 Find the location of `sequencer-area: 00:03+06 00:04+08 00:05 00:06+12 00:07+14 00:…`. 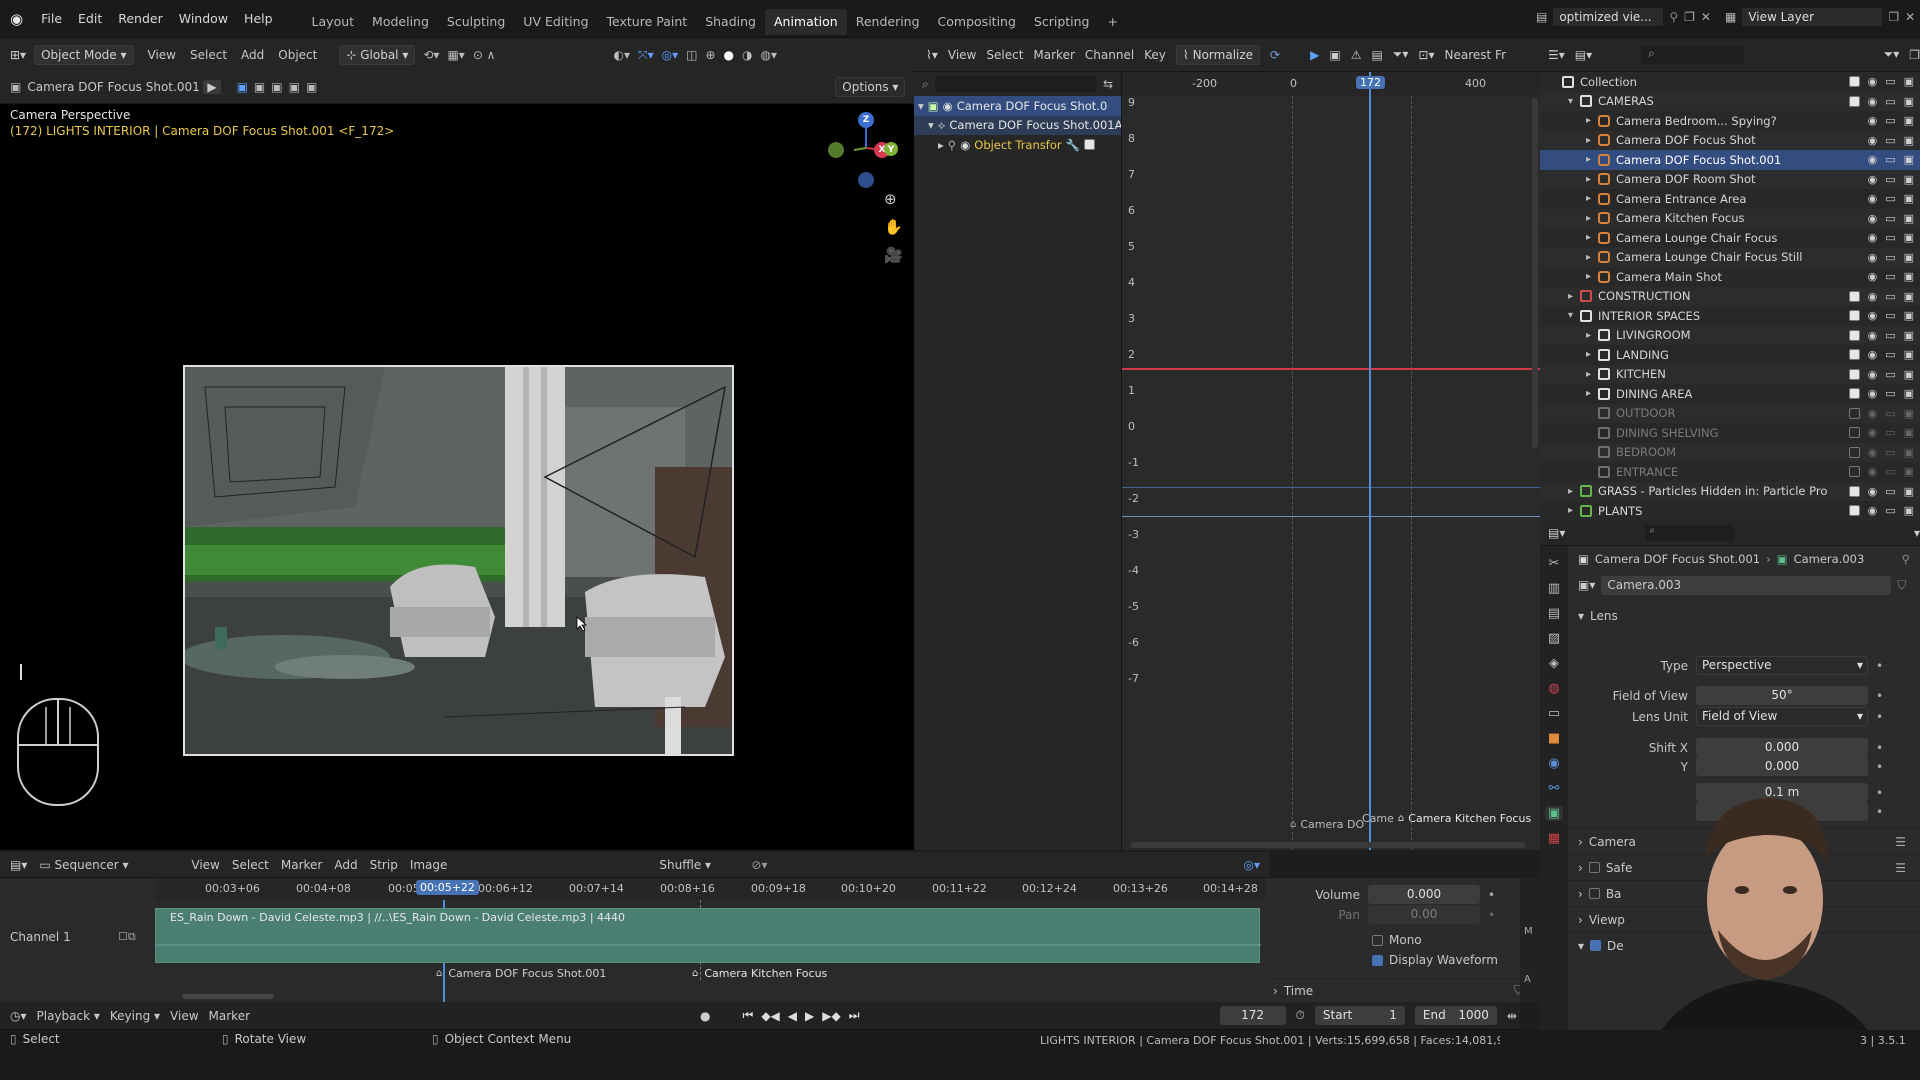

sequencer-area: 00:03+06 00:04+08 00:05 00:06+12 00:07+14 00:… is located at coordinates (632, 940).